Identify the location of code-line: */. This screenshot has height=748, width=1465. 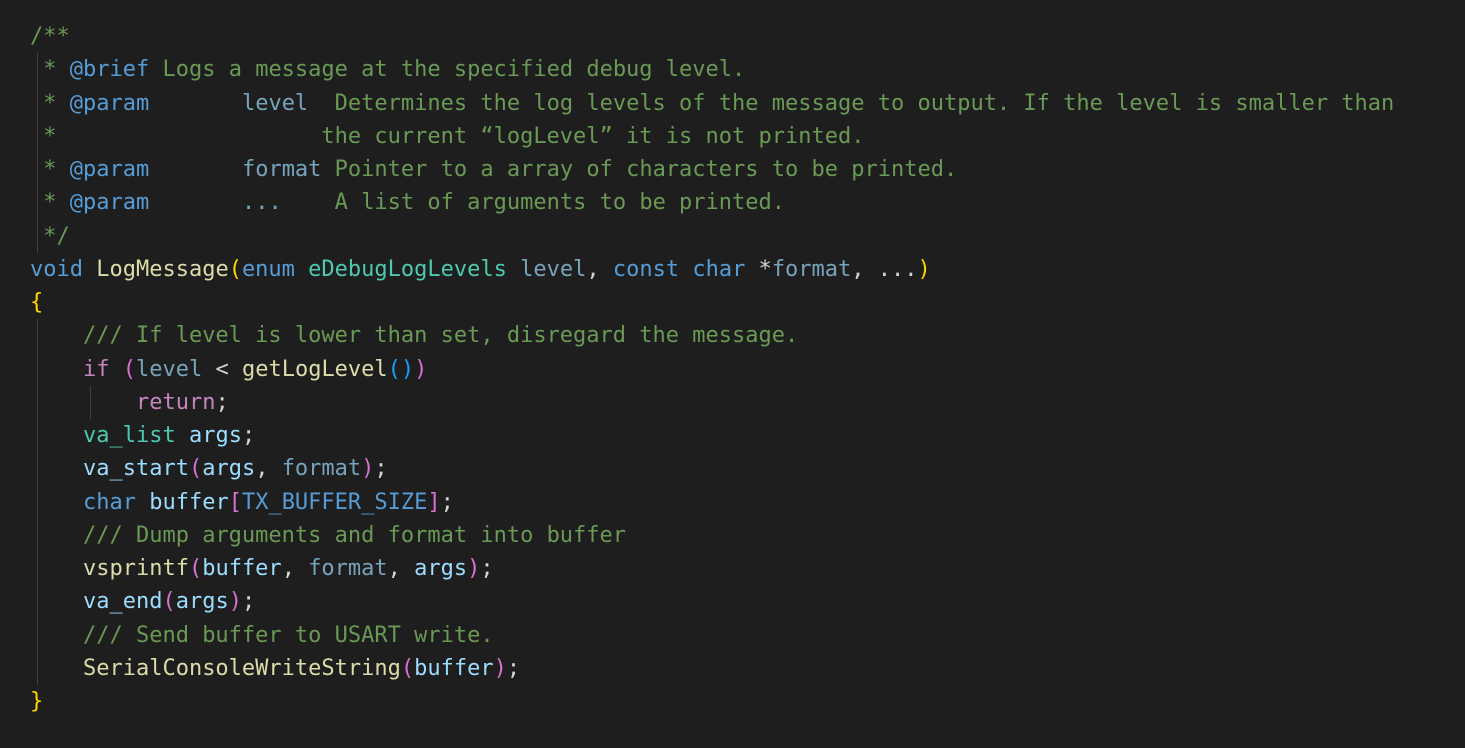
(712, 236).